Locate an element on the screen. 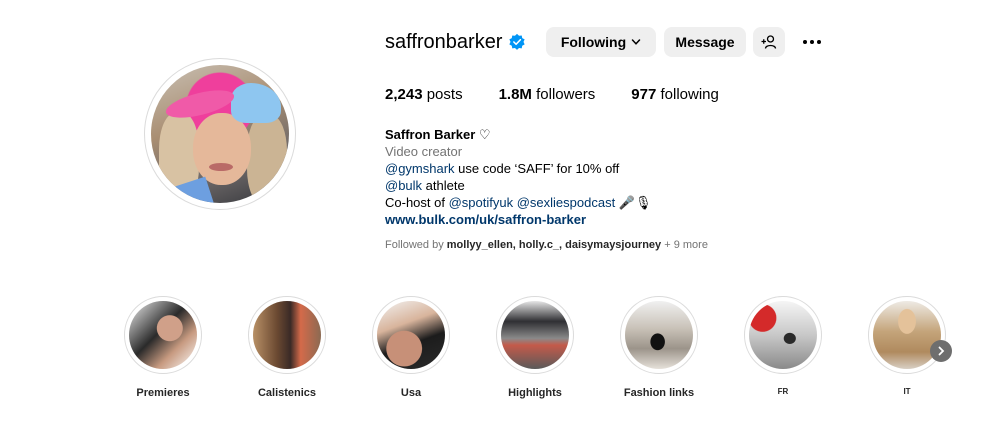  verified-badge-icon is located at coordinates (517, 41).